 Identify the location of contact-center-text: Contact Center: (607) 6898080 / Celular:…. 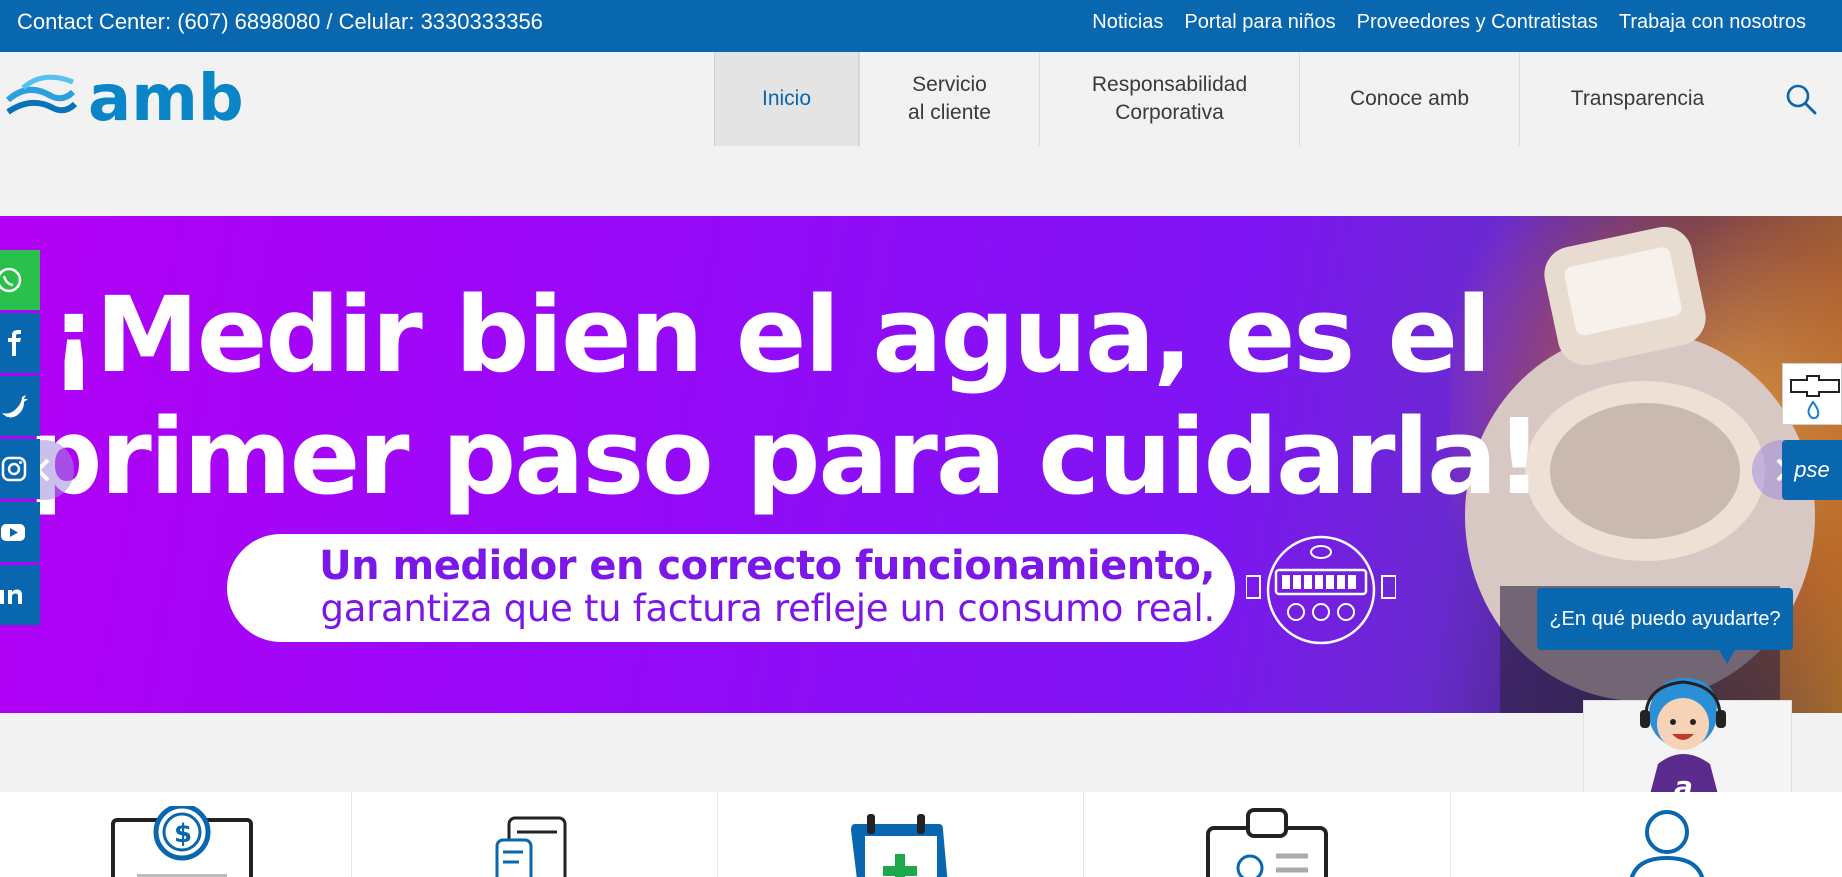
(280, 21).